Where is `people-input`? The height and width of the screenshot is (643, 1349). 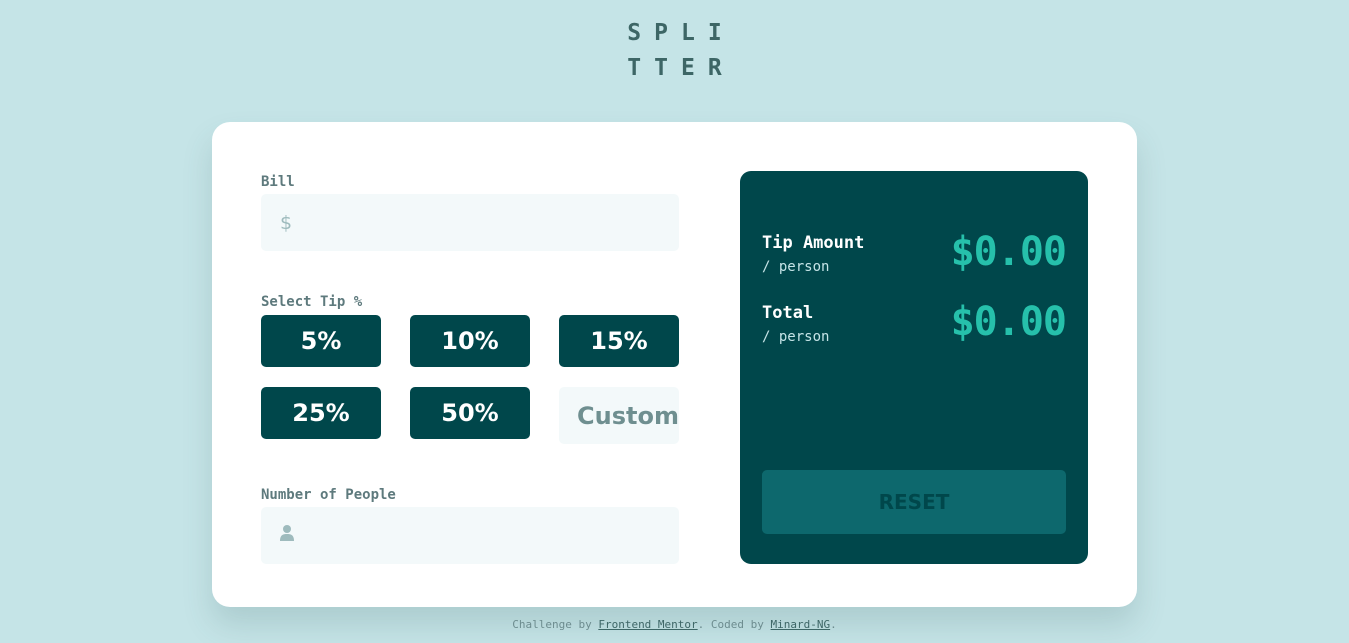 people-input is located at coordinates (492, 535).